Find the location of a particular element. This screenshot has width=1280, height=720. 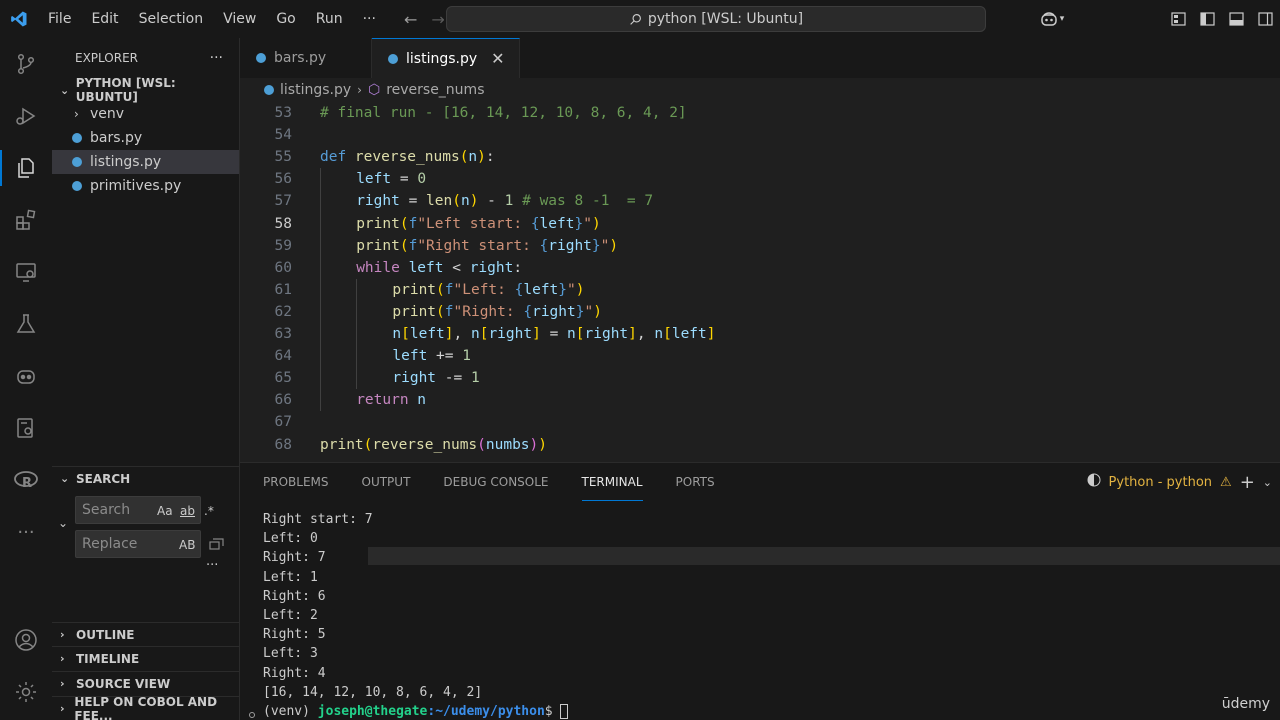

code-text: print(f"Right: {right}") is located at coordinates (497, 311).